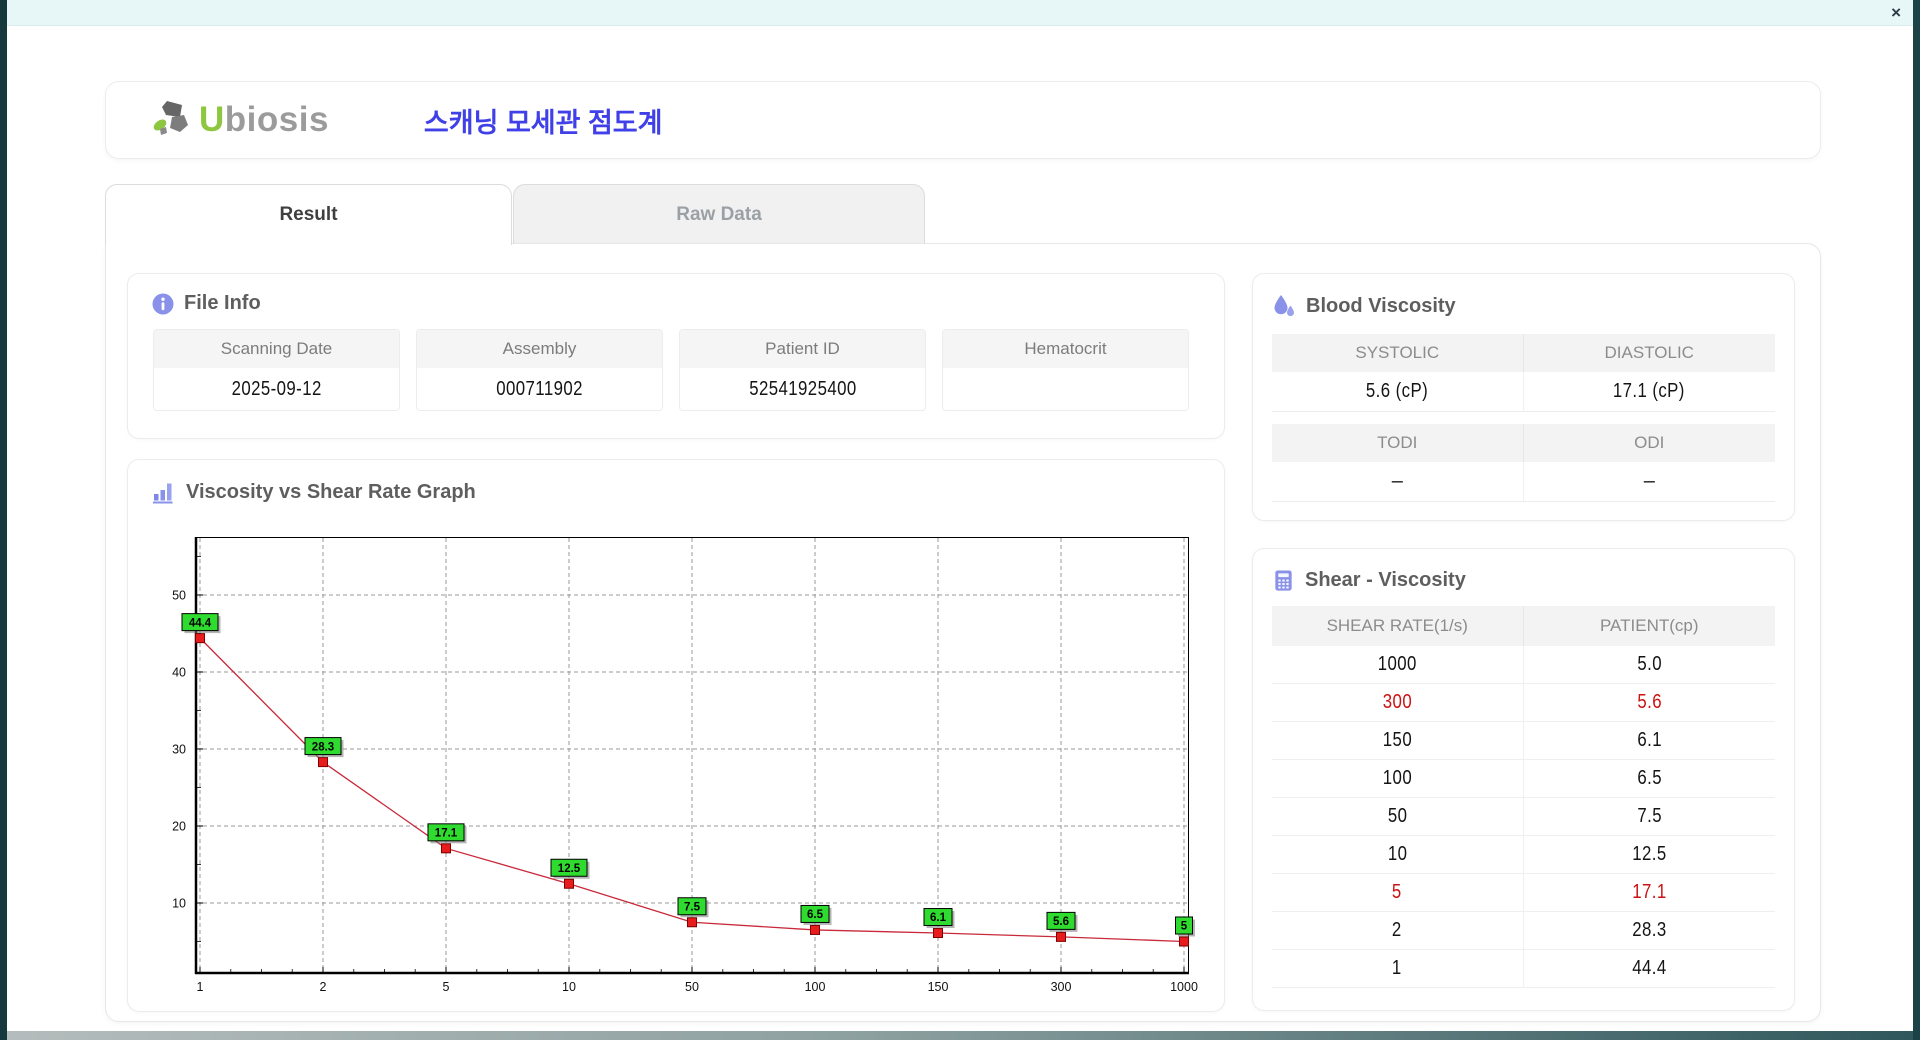 The width and height of the screenshot is (1920, 1040). Describe the element at coordinates (1896, 13) in the screenshot. I see `close-icon: ×` at that location.